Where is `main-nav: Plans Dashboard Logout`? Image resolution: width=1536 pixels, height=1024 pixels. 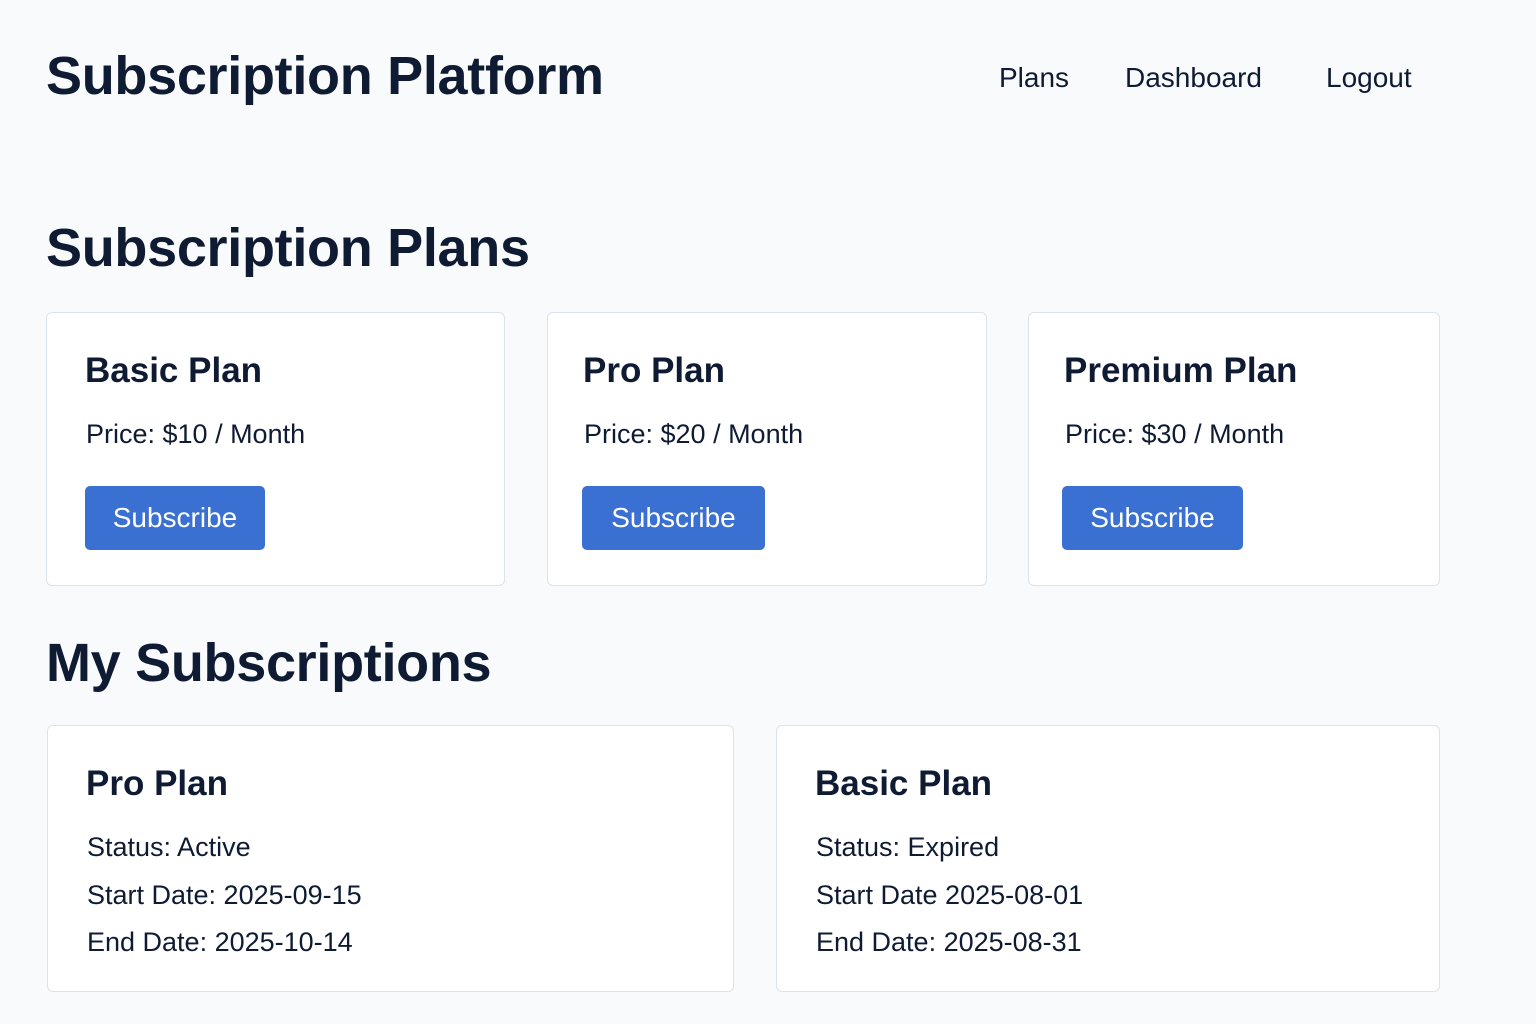 main-nav: Plans Dashboard Logout is located at coordinates (768, 78).